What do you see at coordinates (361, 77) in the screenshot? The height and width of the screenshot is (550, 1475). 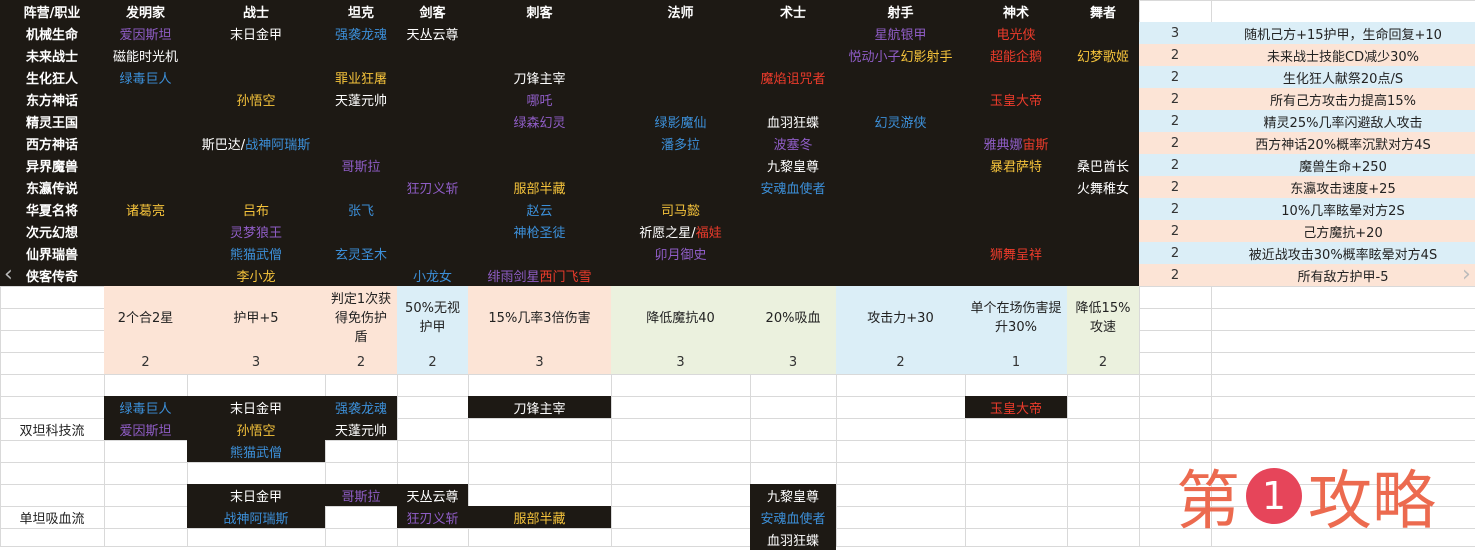 I see `hero-cell: 罪业狂屠` at bounding box center [361, 77].